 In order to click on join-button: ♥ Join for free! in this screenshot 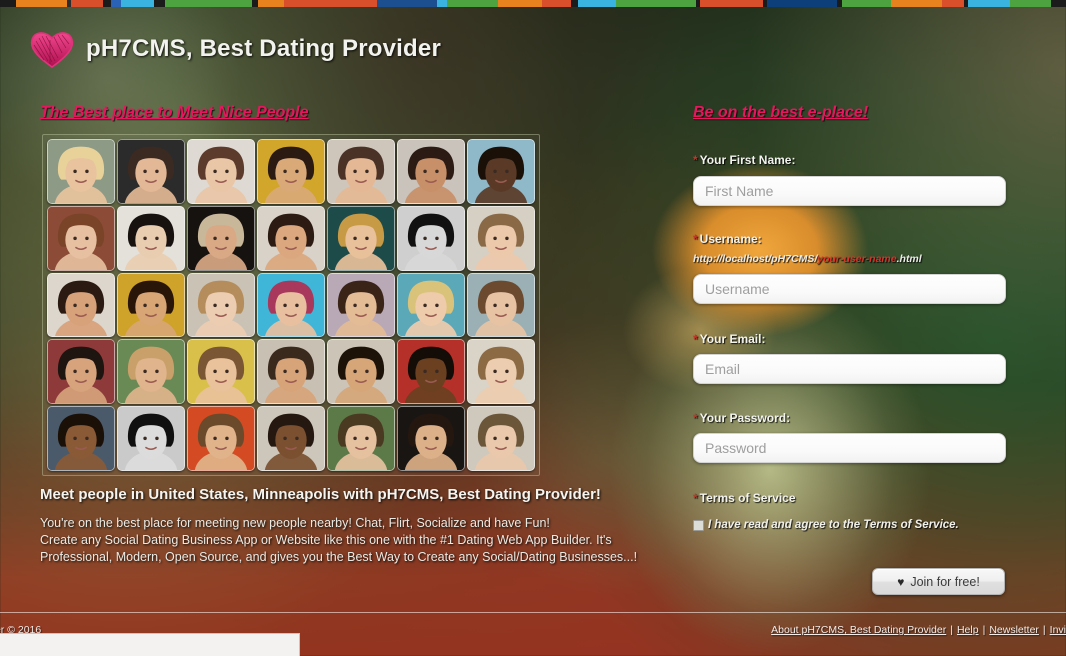, I will do `click(938, 581)`.